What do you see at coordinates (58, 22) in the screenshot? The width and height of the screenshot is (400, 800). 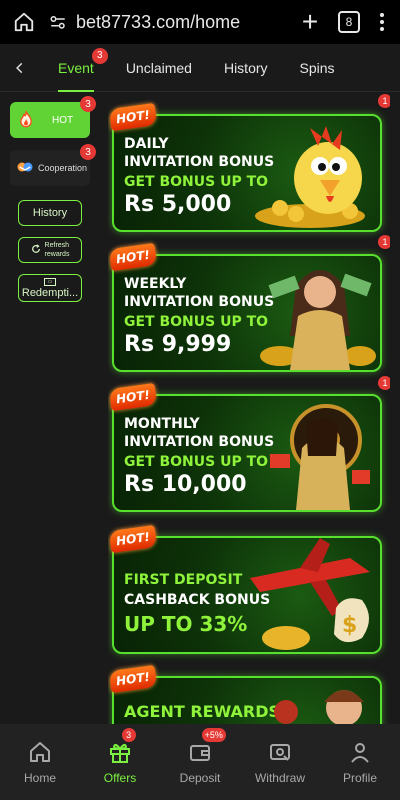 I see `site-settings-icon` at bounding box center [58, 22].